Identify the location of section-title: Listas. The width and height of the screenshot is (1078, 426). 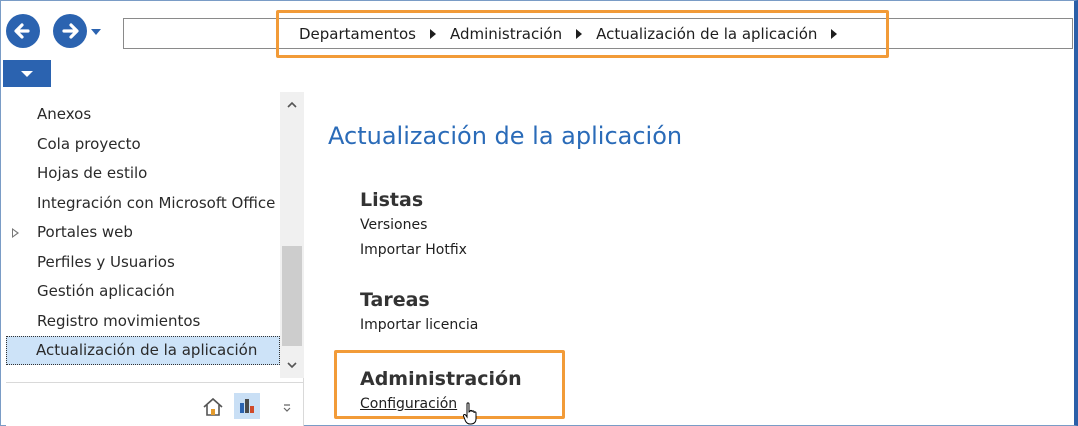
(392, 200).